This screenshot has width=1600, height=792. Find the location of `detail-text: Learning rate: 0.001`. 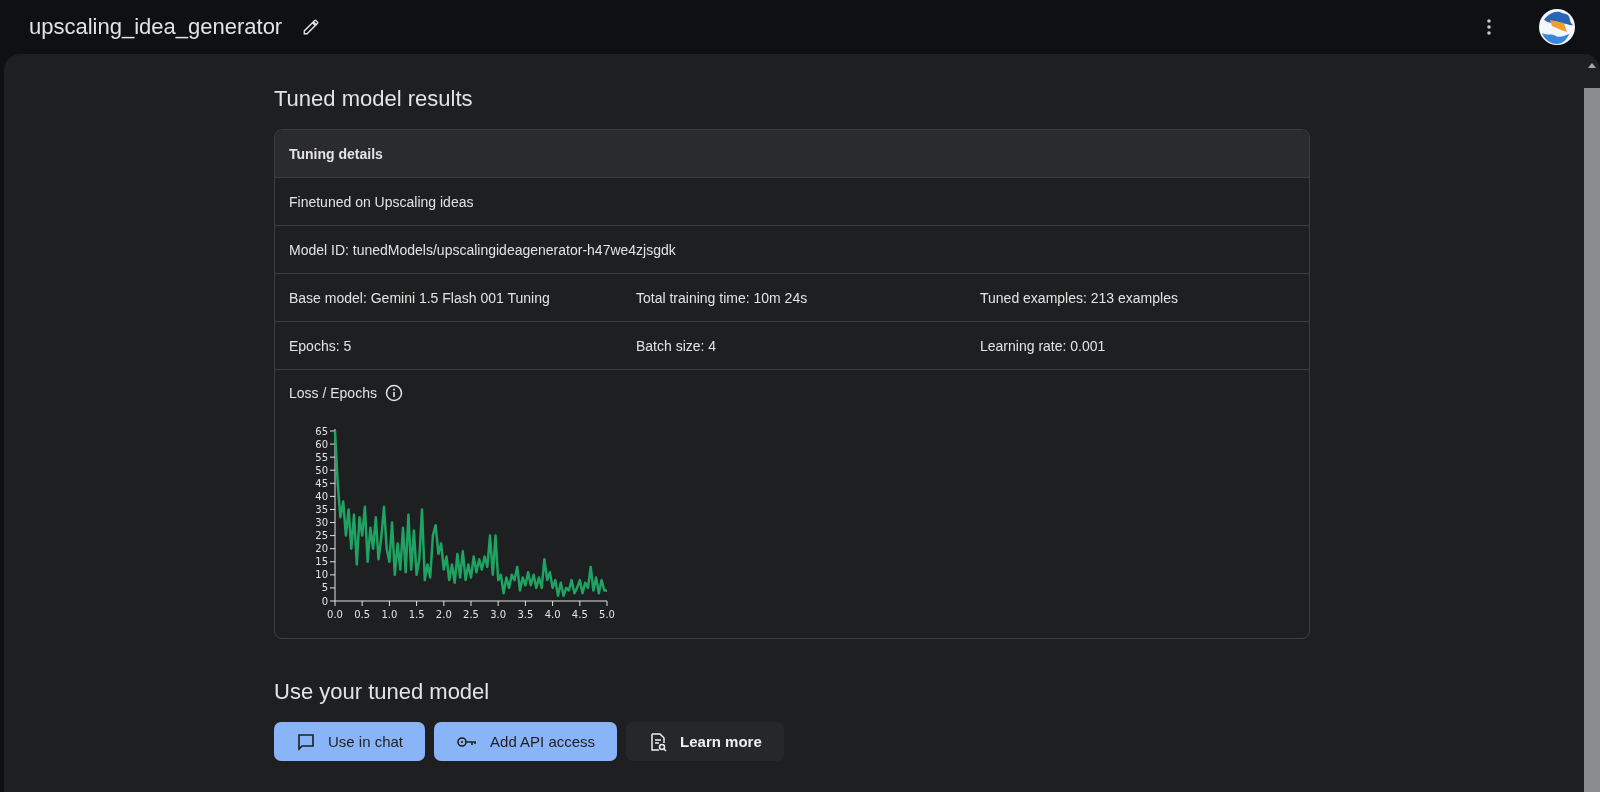

detail-text: Learning rate: 0.001 is located at coordinates (1043, 345).